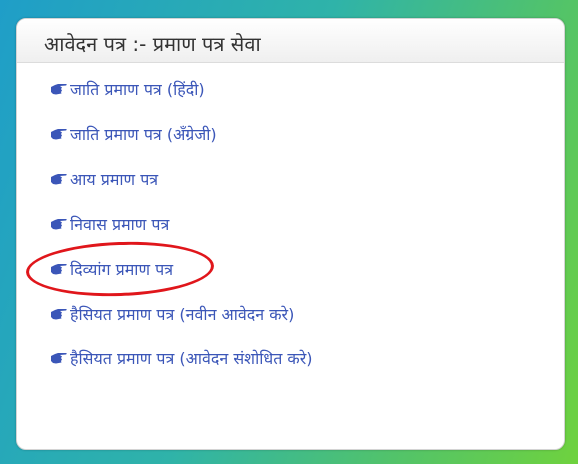  Describe the element at coordinates (114, 179) in the screenshot. I see `link-label: आय प्रमाण पत्र` at that location.